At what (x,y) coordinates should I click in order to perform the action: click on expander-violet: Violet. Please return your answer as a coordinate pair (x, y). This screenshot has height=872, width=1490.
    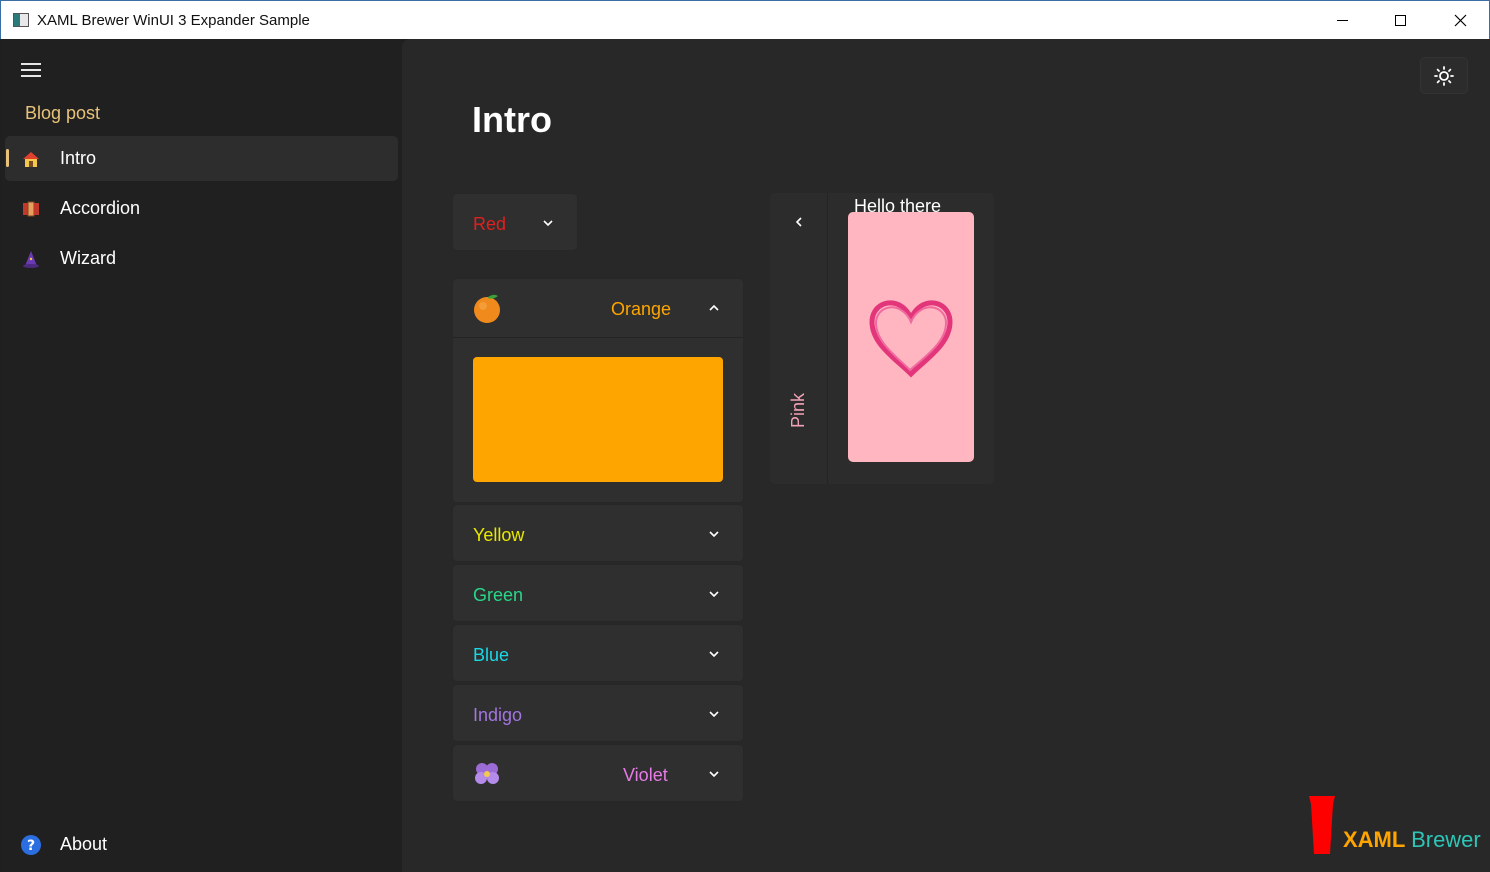
    Looking at the image, I should click on (598, 773).